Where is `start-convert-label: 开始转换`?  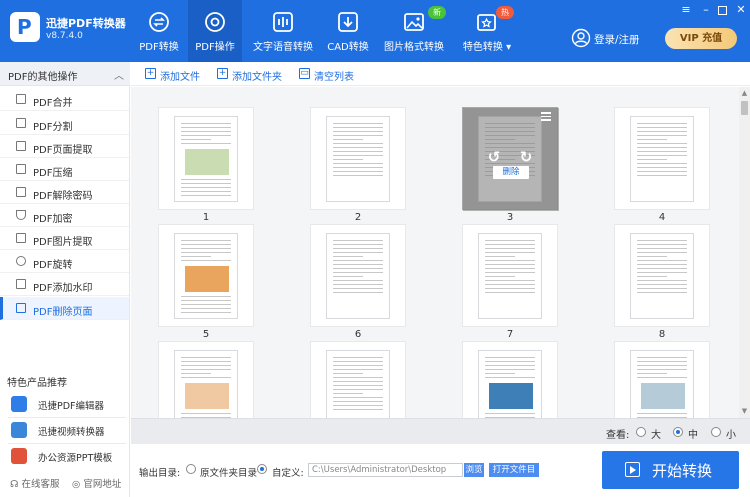 start-convert-label: 开始转换 is located at coordinates (682, 471).